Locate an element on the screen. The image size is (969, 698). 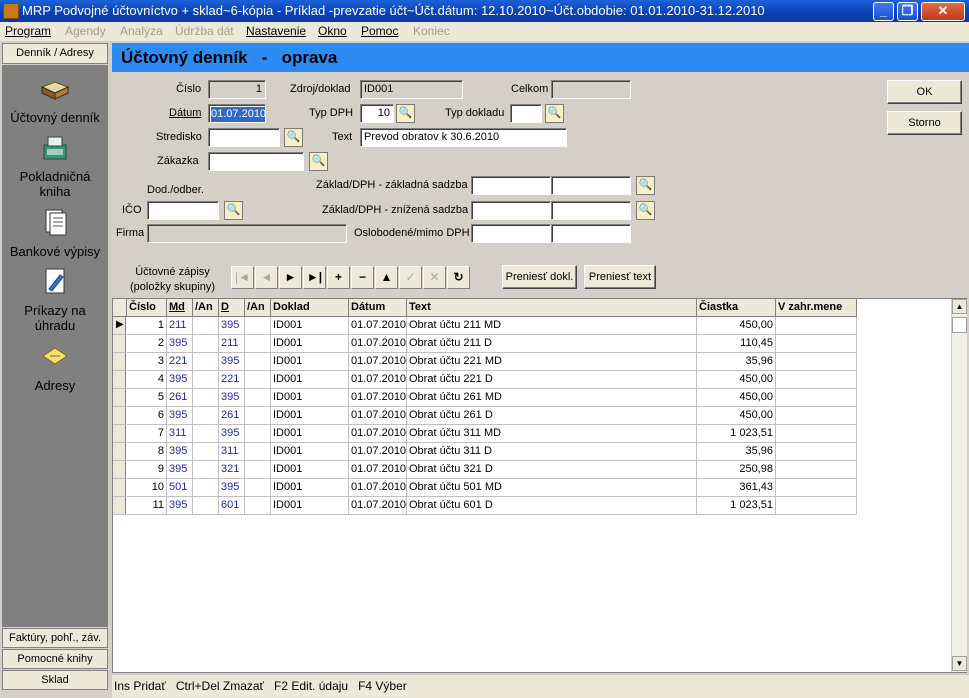
cell-ciastka: 450,00 is located at coordinates (736, 398).